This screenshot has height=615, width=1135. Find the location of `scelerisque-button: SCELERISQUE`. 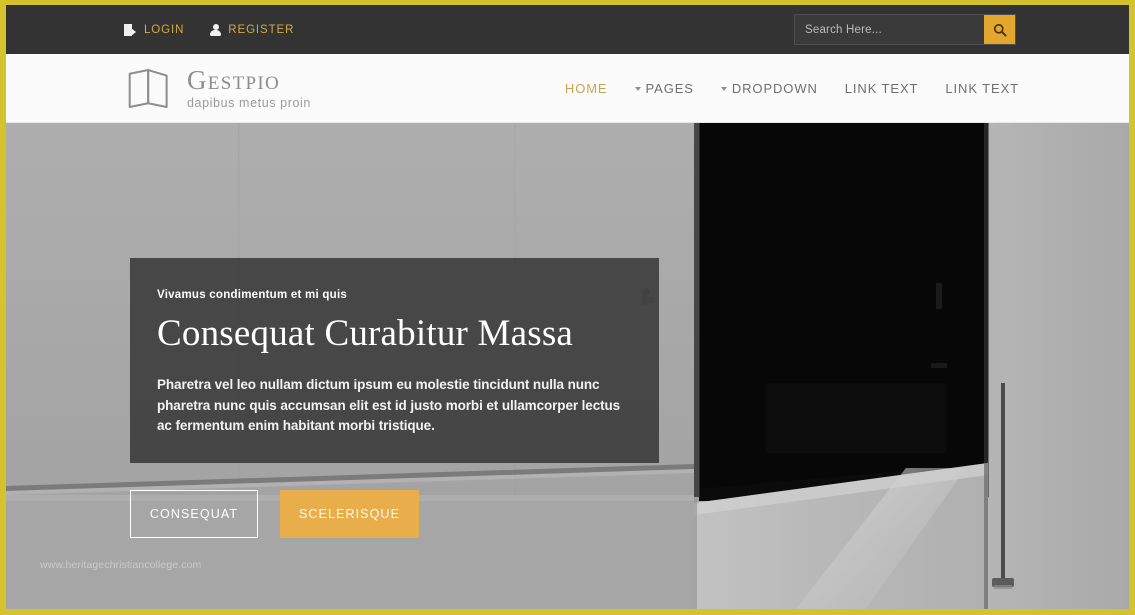

scelerisque-button: SCELERISQUE is located at coordinates (349, 514).